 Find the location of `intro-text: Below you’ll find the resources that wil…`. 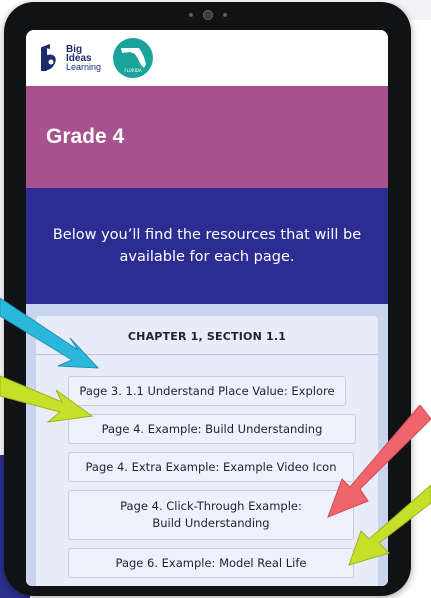

intro-text: Below you’ll find the resources that wil… is located at coordinates (207, 246).